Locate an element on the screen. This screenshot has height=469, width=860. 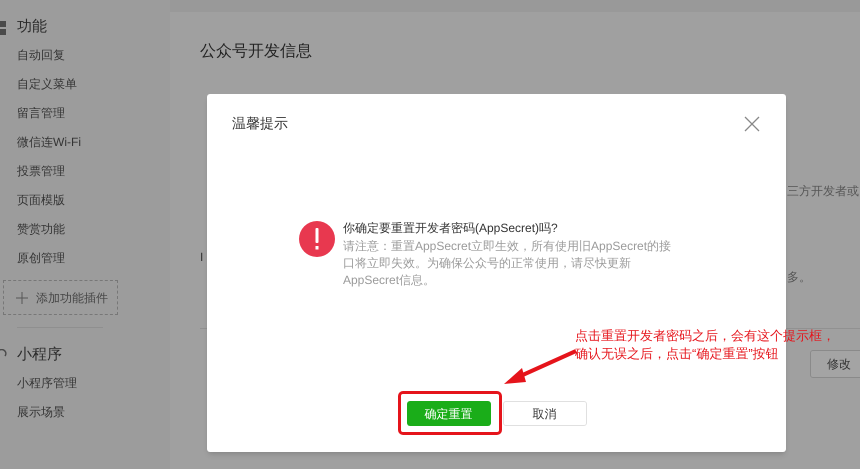
grid-icon is located at coordinates (3, 28).